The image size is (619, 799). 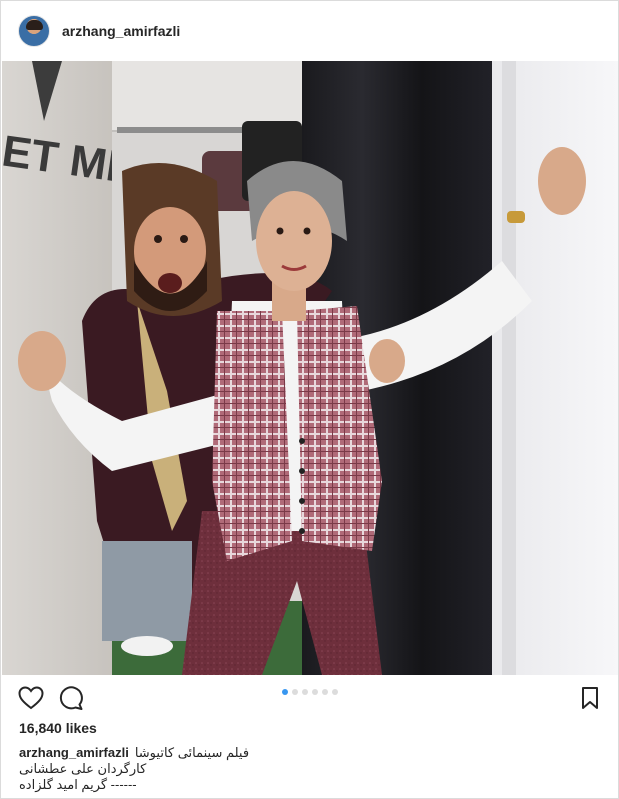 What do you see at coordinates (78, 784) in the screenshot?
I see `caption-text-line3: ------ گریم امید گلزاده` at bounding box center [78, 784].